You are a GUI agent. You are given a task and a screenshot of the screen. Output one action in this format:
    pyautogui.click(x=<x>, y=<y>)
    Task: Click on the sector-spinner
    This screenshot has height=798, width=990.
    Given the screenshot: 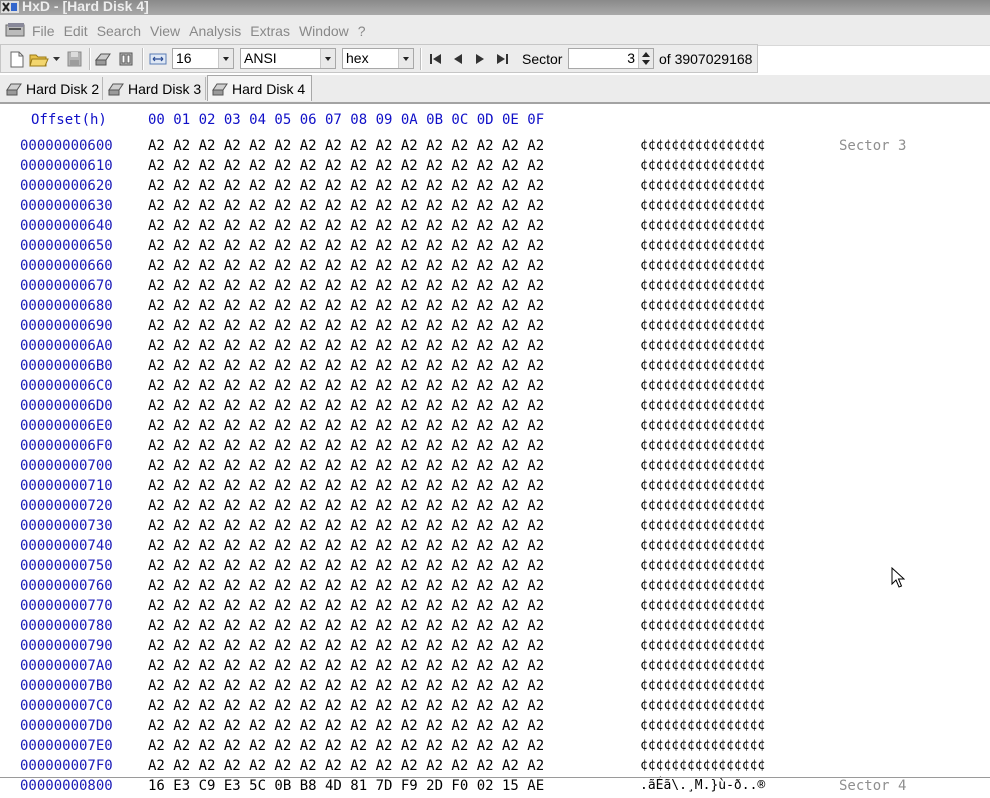 What is the action you would take?
    pyautogui.click(x=645, y=58)
    